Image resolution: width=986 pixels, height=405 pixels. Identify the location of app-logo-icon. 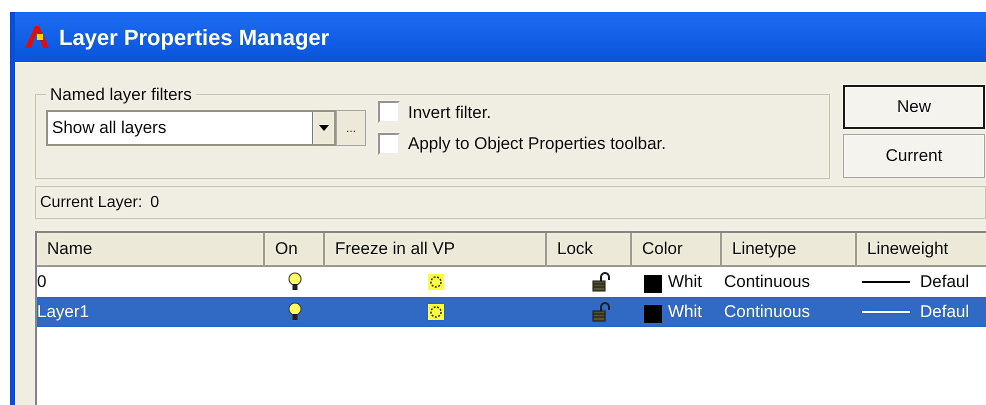
(37, 37).